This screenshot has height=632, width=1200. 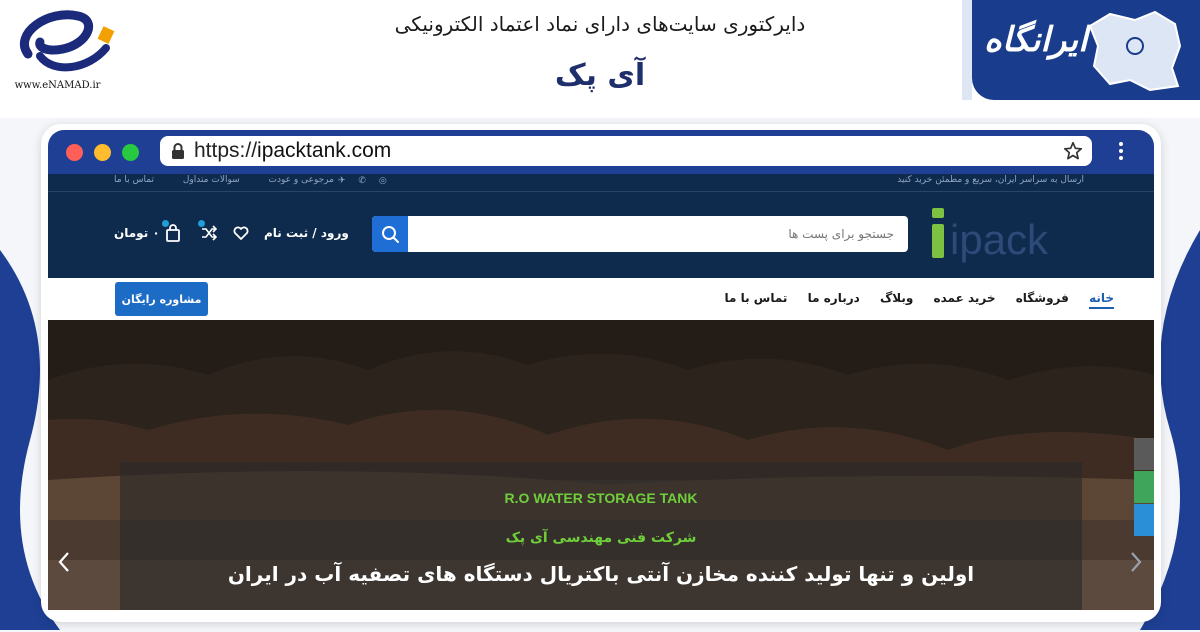 What do you see at coordinates (1135, 51) in the screenshot?
I see `iran-map-icon` at bounding box center [1135, 51].